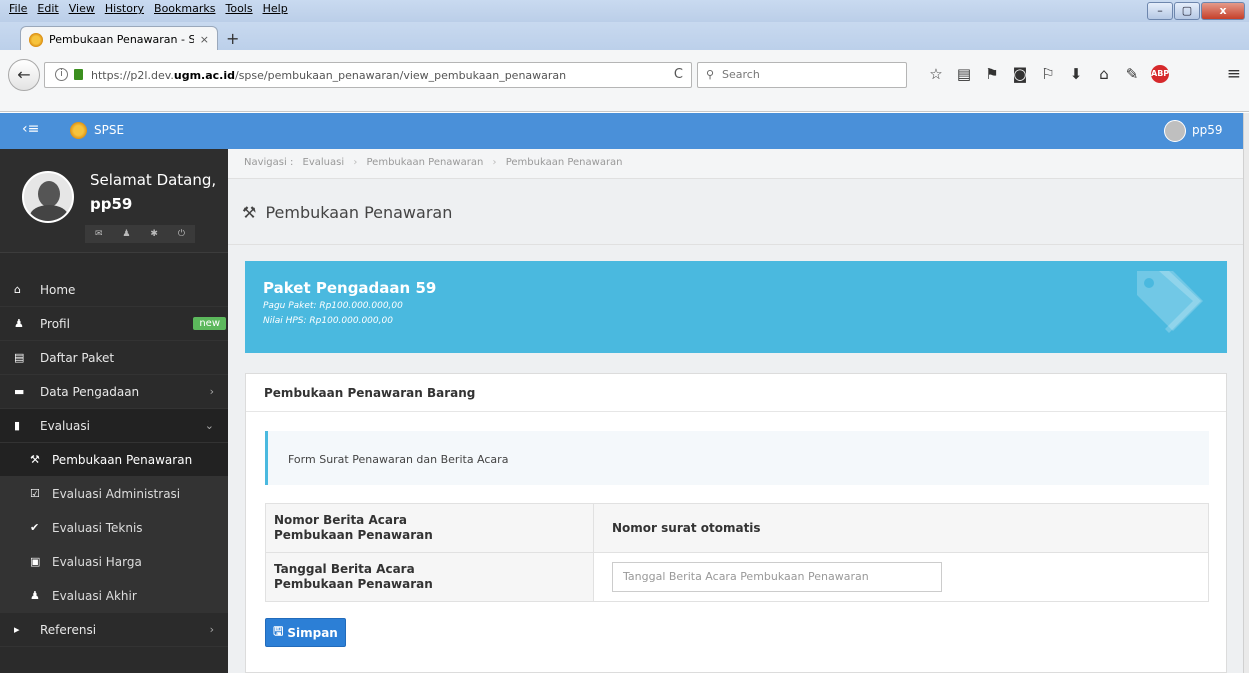 This screenshot has height=673, width=1249. What do you see at coordinates (621, 131) in the screenshot?
I see `app-header: ‹≡ SPSE pp59` at bounding box center [621, 131].